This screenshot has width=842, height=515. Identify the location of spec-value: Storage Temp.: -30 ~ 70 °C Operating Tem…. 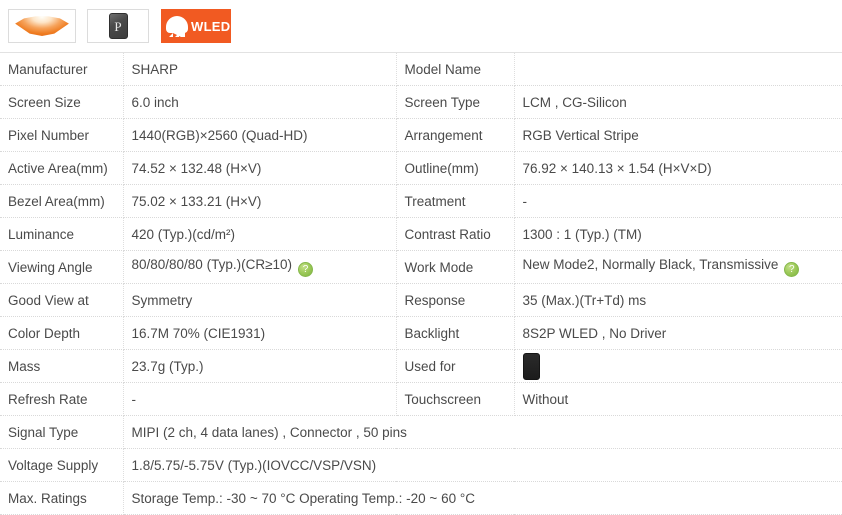
(482, 498).